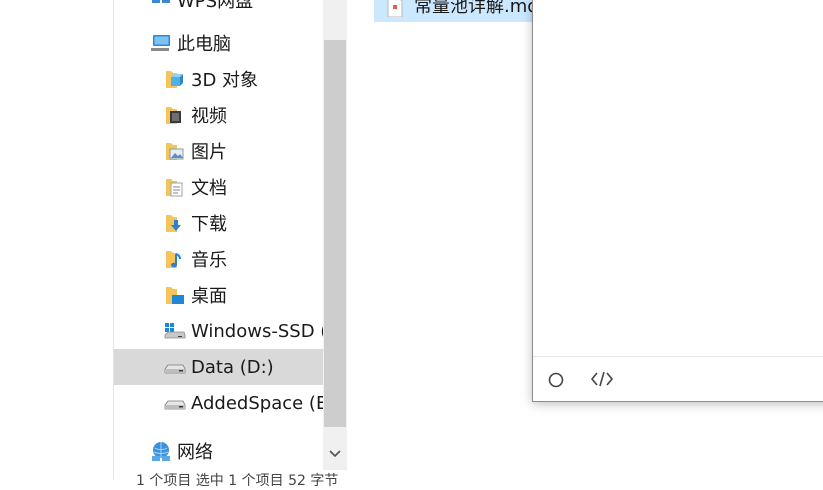 This screenshot has width=823, height=490. What do you see at coordinates (209, 152) in the screenshot?
I see `nav-item-label: 图片` at bounding box center [209, 152].